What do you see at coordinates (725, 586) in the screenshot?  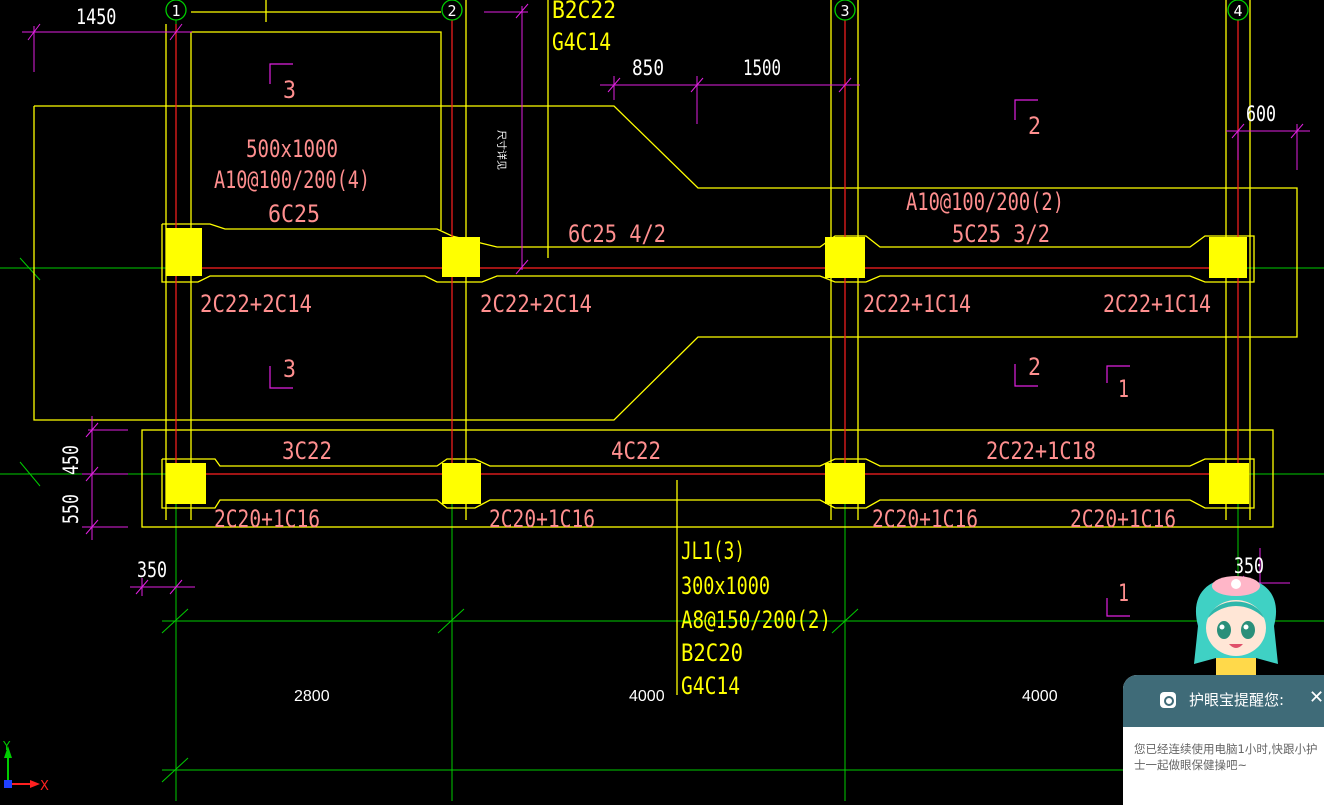 I see `jl1-size: 300x1000` at bounding box center [725, 586].